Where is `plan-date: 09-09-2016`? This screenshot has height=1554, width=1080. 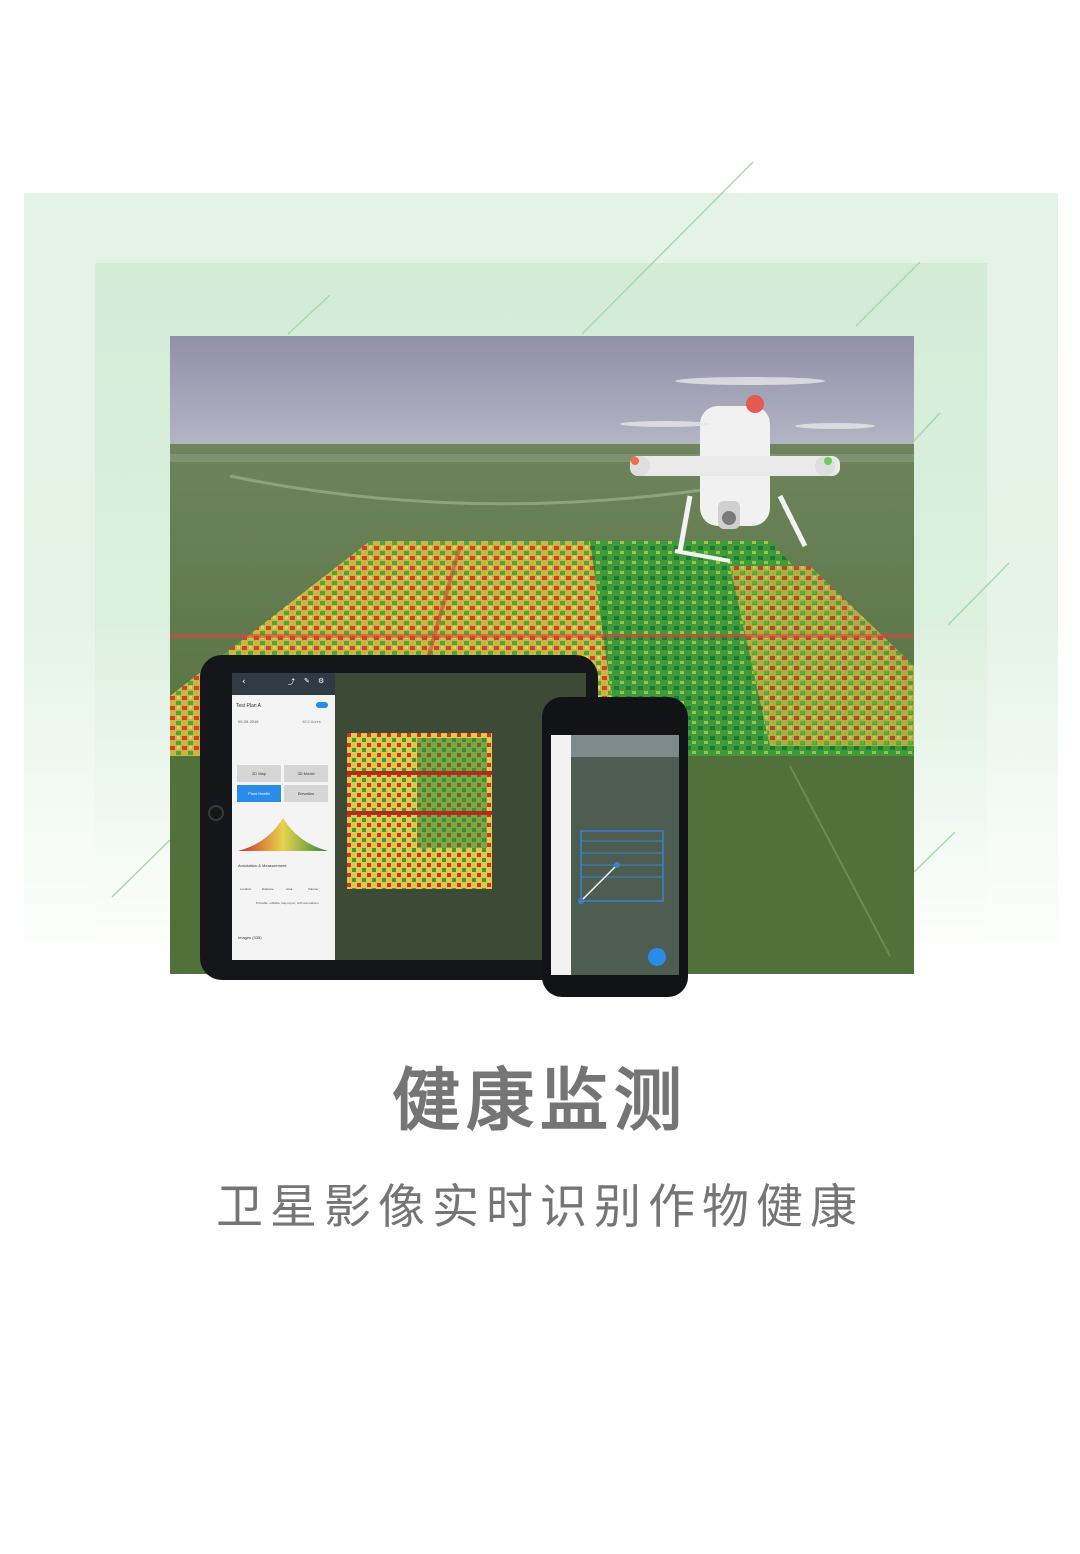 plan-date: 09-09-2016 is located at coordinates (248, 721).